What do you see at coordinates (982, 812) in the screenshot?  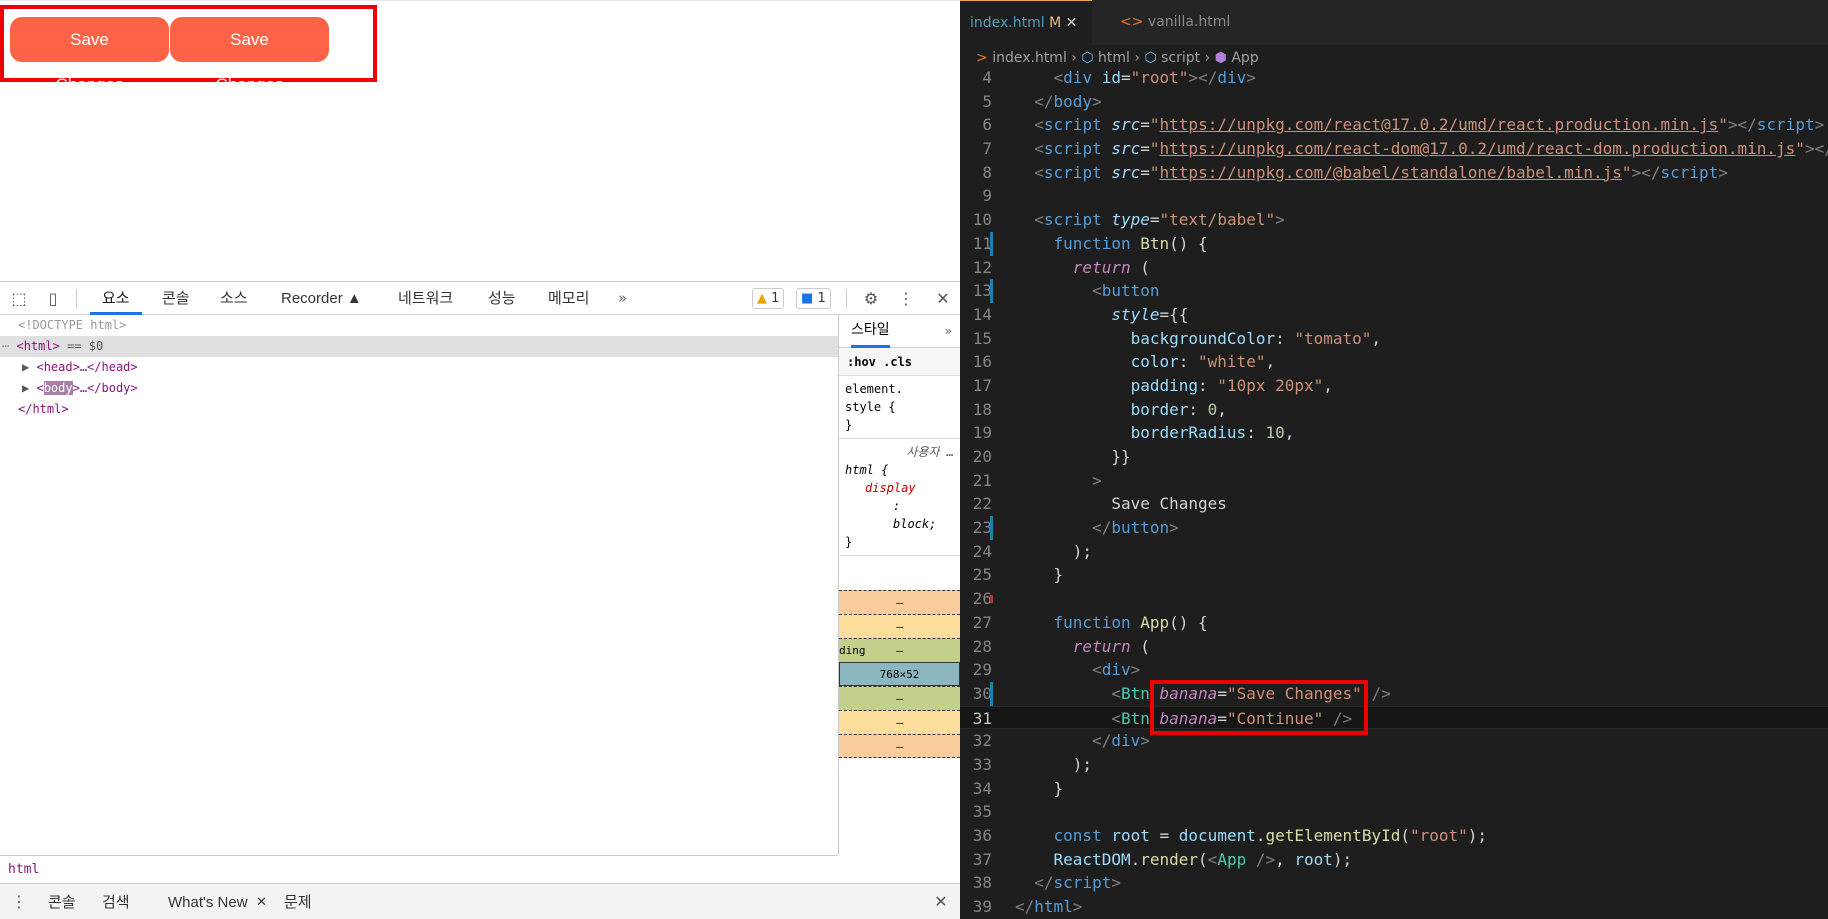 I see `code-line: 35` at bounding box center [982, 812].